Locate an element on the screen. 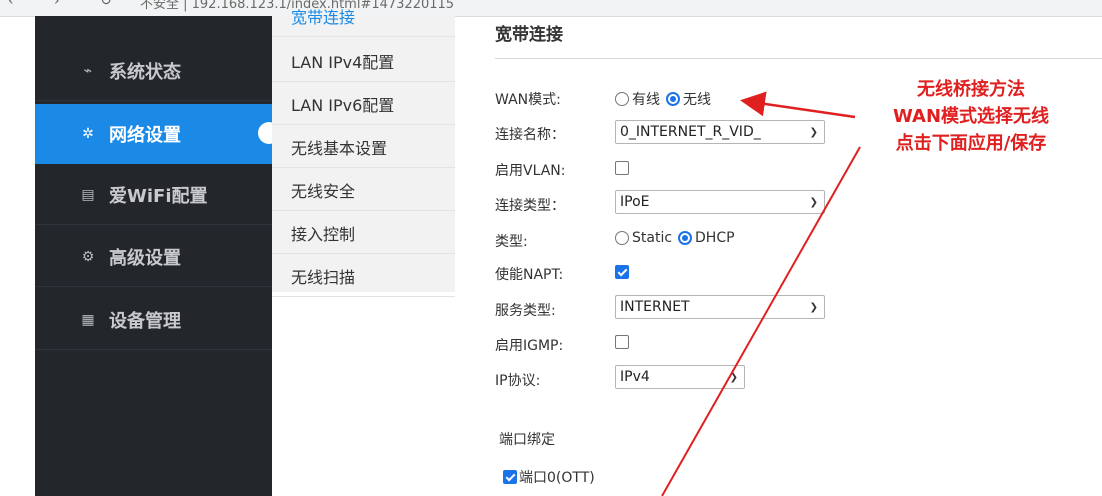 This screenshot has height=496, width=1102. annotation-line-2: WAN模式选择无线 is located at coordinates (971, 116).